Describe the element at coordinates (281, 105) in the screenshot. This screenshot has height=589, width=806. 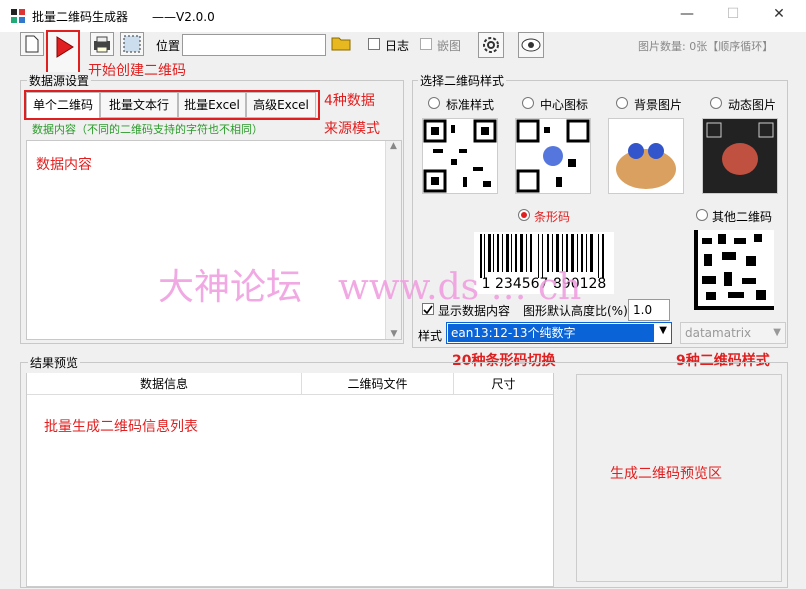
I see `tab-advanced-excel: 高级Excel` at that location.